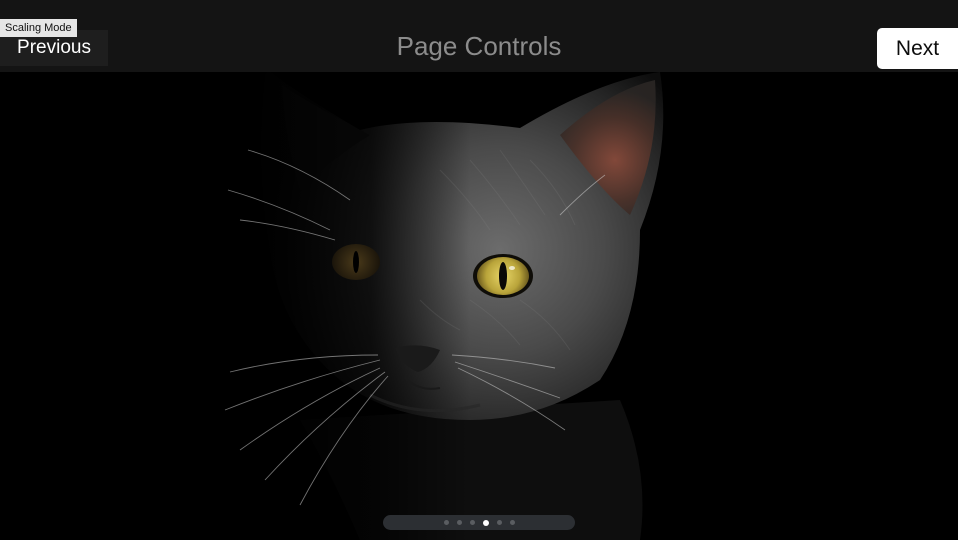 Image resolution: width=958 pixels, height=540 pixels. What do you see at coordinates (479, 46) in the screenshot?
I see `page-title: Page Controls` at bounding box center [479, 46].